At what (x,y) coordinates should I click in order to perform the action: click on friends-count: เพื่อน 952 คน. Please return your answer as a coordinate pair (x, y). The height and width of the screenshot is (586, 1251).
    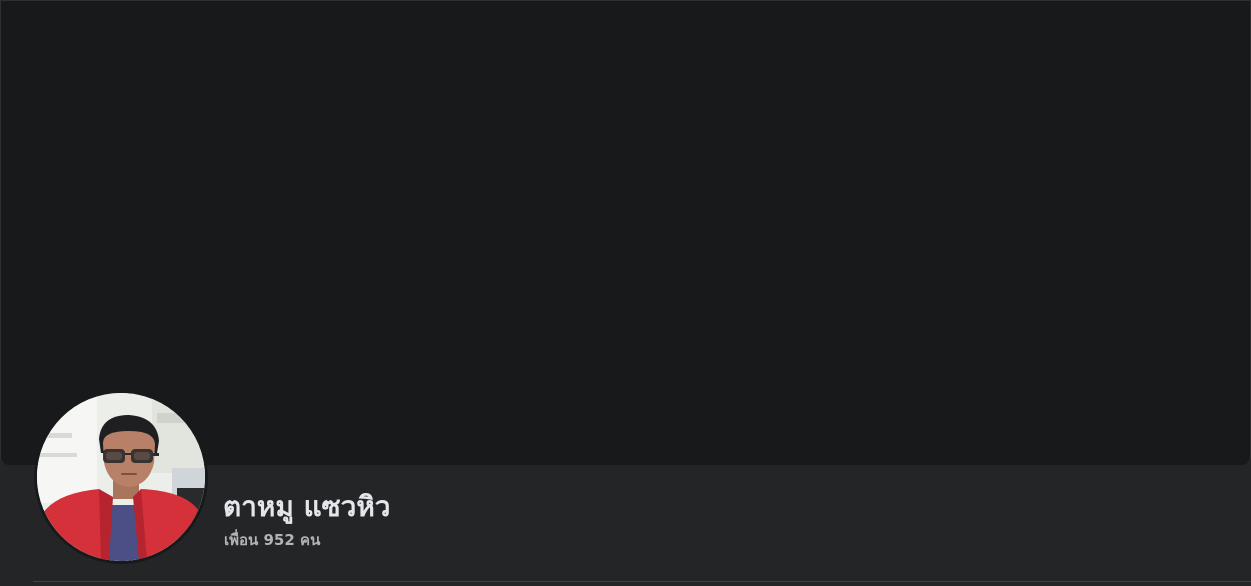
    Looking at the image, I should click on (272, 540).